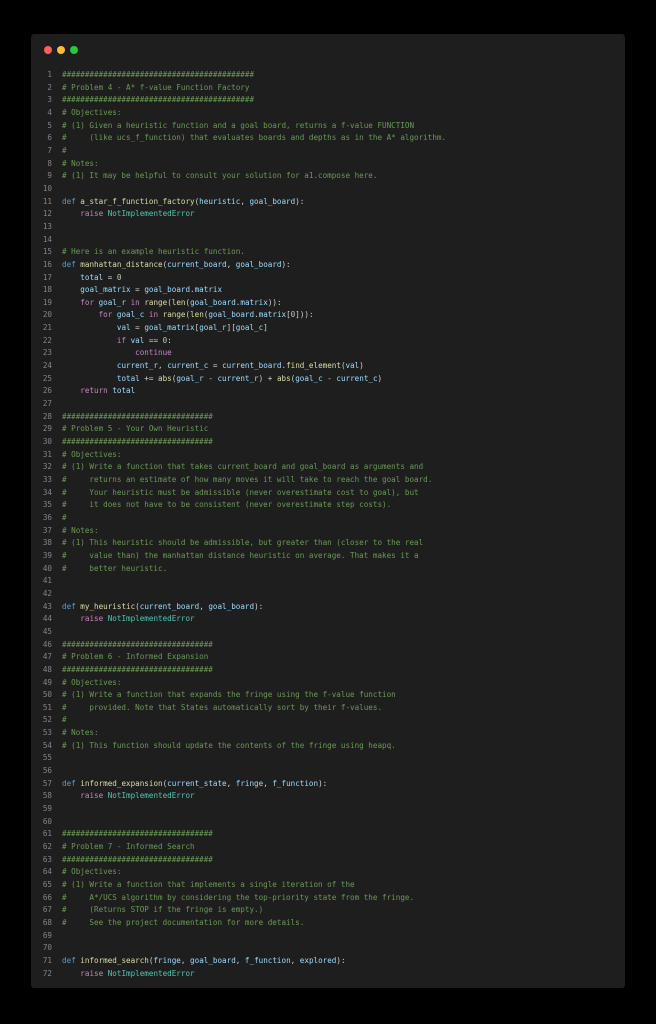 Image resolution: width=656 pixels, height=1024 pixels. What do you see at coordinates (328, 847) in the screenshot?
I see `code-line: 62 # Problem 7 - Informed Search` at bounding box center [328, 847].